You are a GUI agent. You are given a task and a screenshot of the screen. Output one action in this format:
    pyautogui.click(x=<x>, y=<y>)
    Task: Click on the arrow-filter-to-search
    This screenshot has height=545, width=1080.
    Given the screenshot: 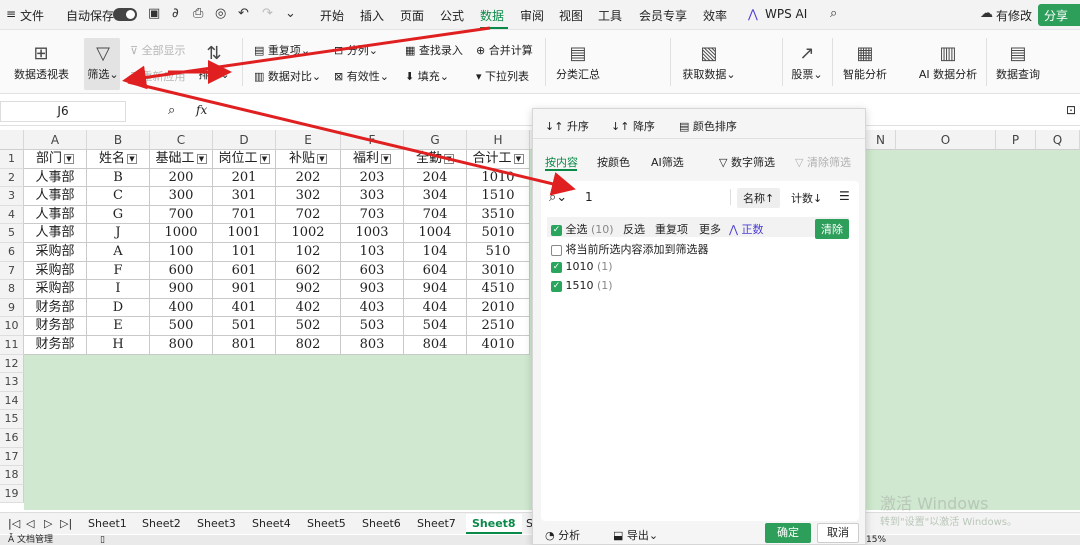 What is the action you would take?
    pyautogui.click(x=351, y=138)
    